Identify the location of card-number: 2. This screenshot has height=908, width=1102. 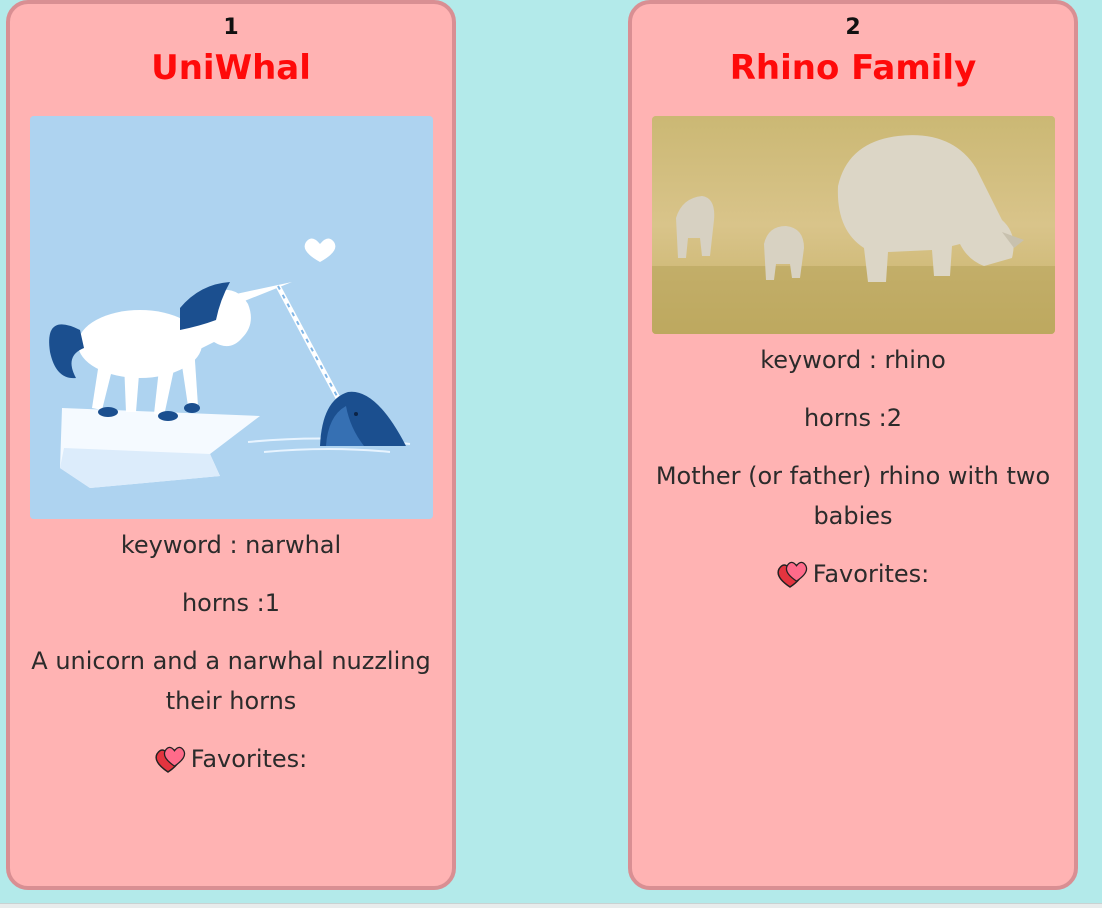
(853, 27).